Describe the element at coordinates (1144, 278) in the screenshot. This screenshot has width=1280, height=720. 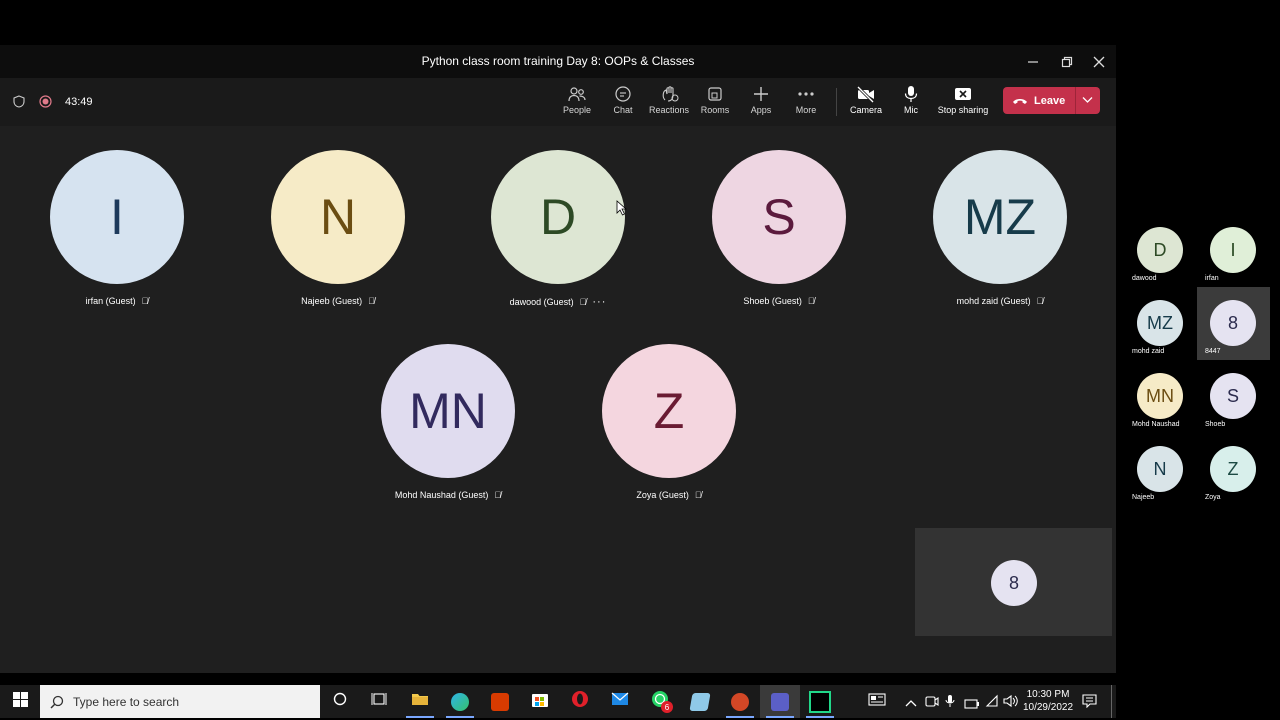
I see `side-name: dawood` at that location.